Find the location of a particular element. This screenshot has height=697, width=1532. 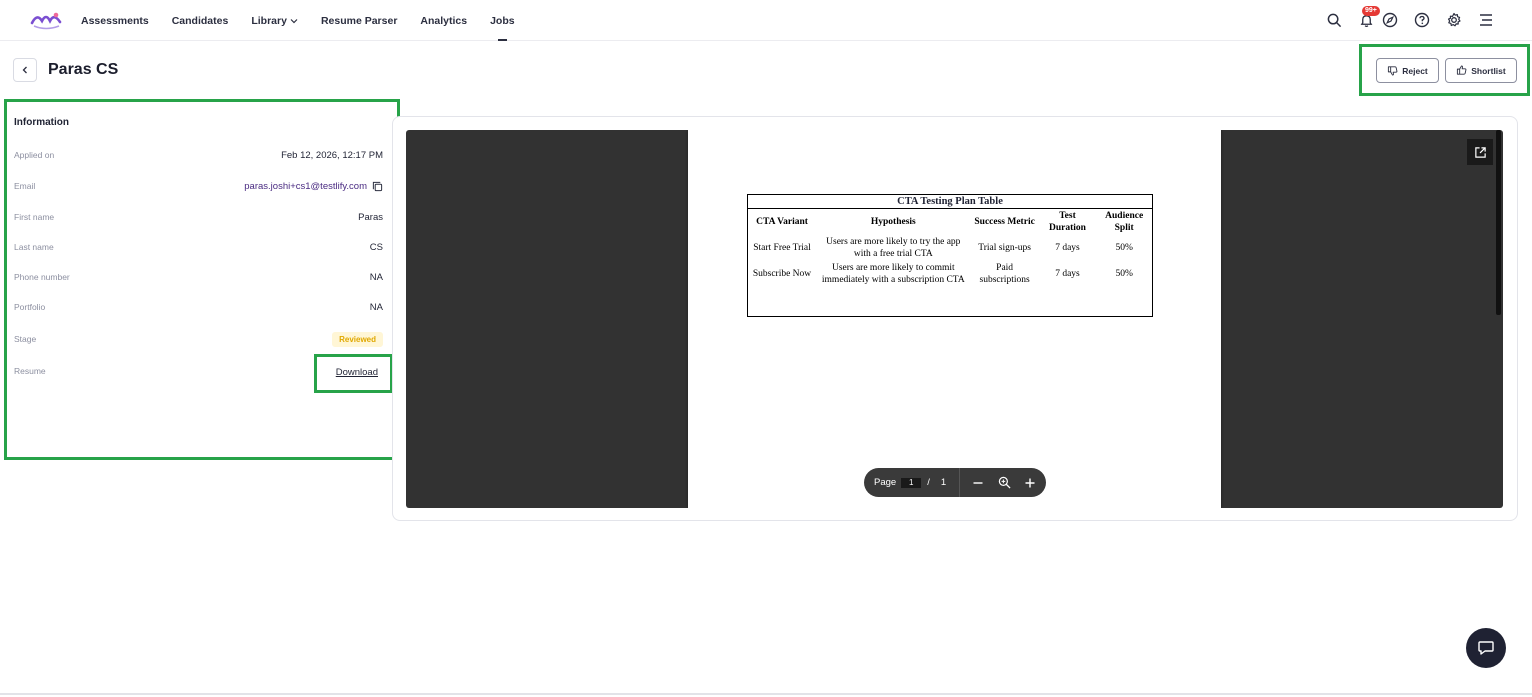

nav-item-library: Library is located at coordinates (274, 20).